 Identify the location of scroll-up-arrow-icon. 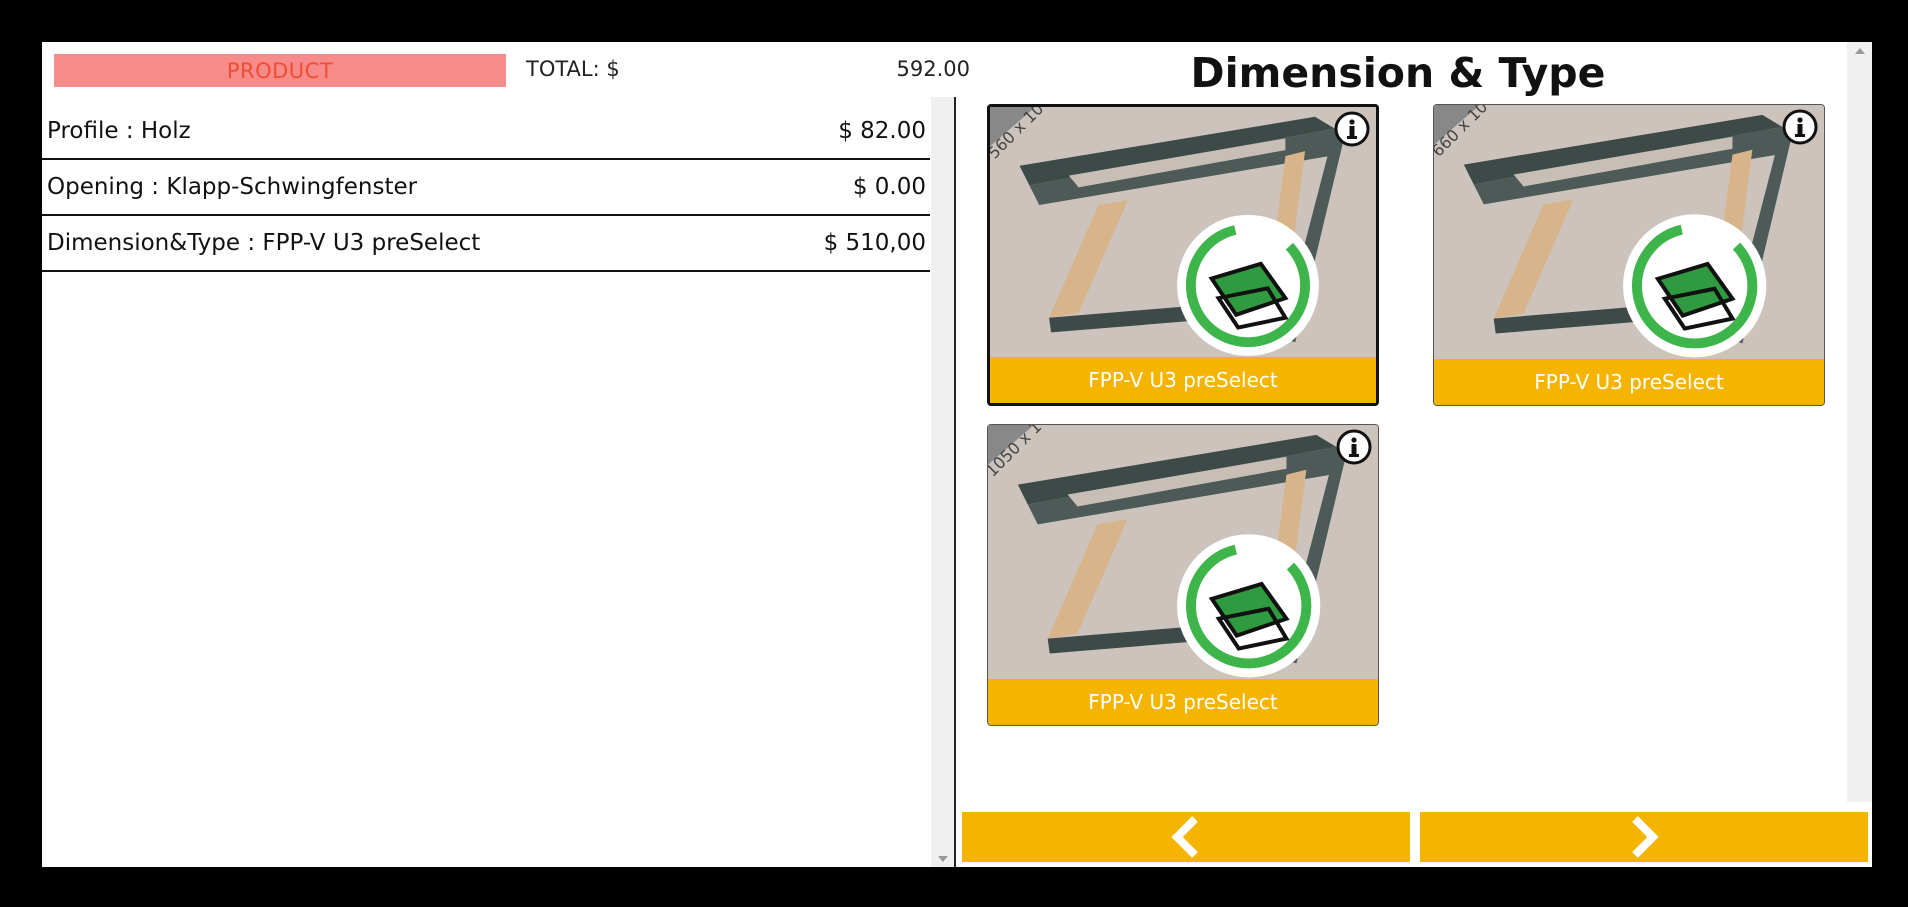
(1860, 51).